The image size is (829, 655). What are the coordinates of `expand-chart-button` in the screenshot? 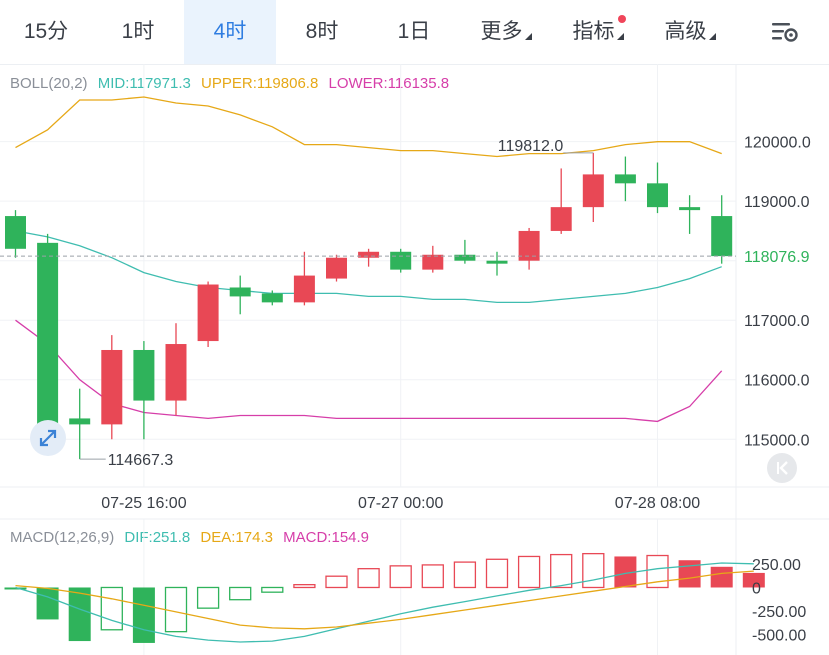 It's located at (48, 438).